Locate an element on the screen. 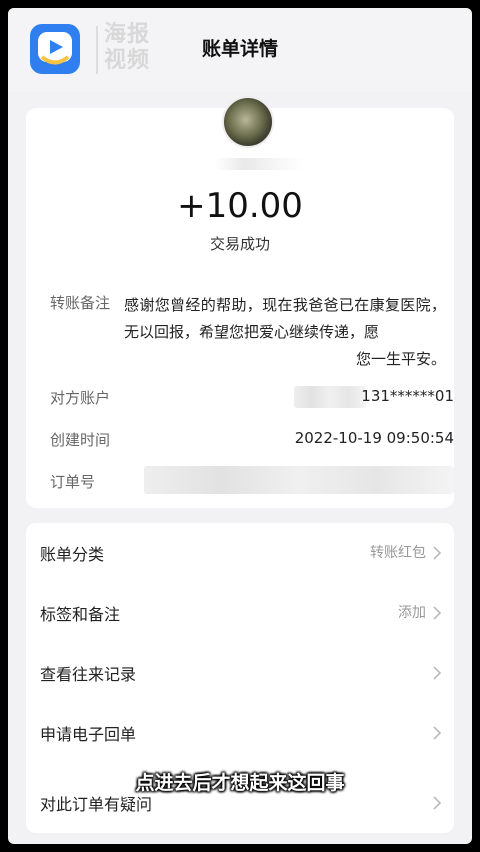  payer-avatar is located at coordinates (248, 122).